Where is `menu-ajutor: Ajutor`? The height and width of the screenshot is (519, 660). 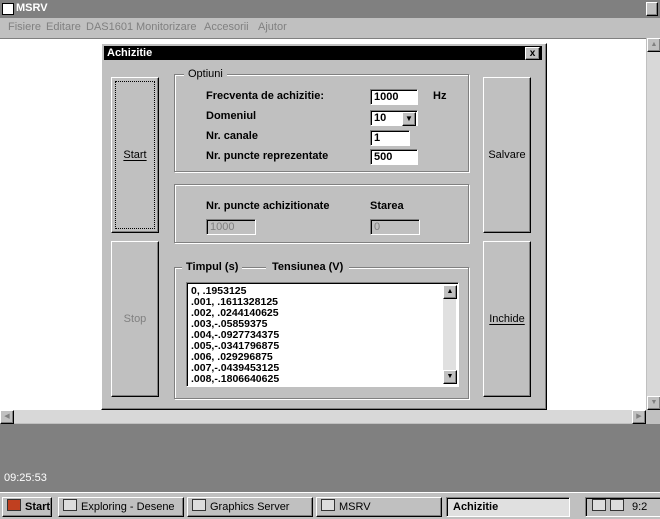
menu-ajutor: Ajutor is located at coordinates (272, 27).